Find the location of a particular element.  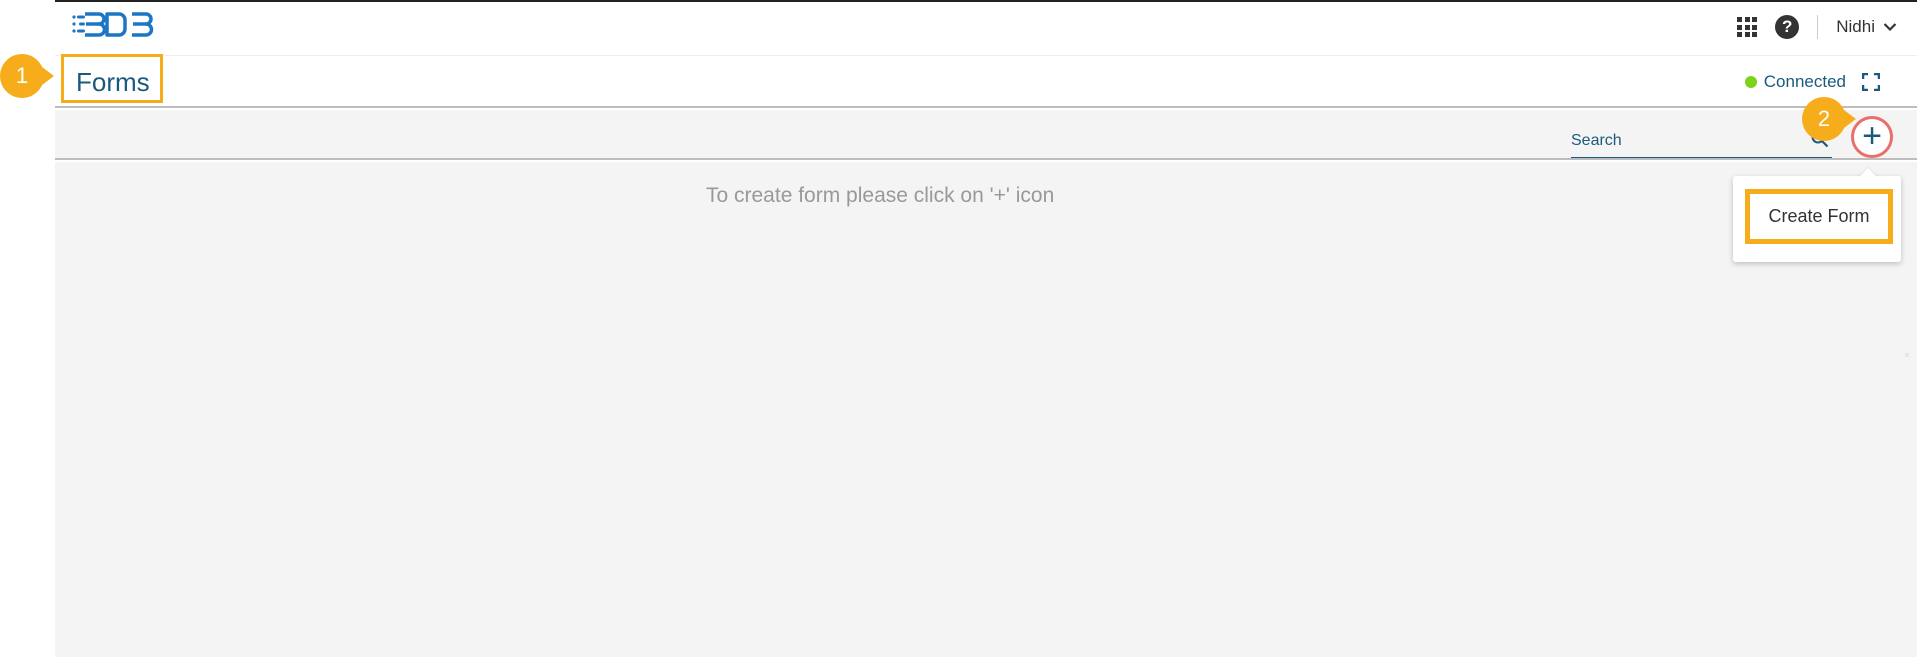

add-form-button: + is located at coordinates (1872, 137).